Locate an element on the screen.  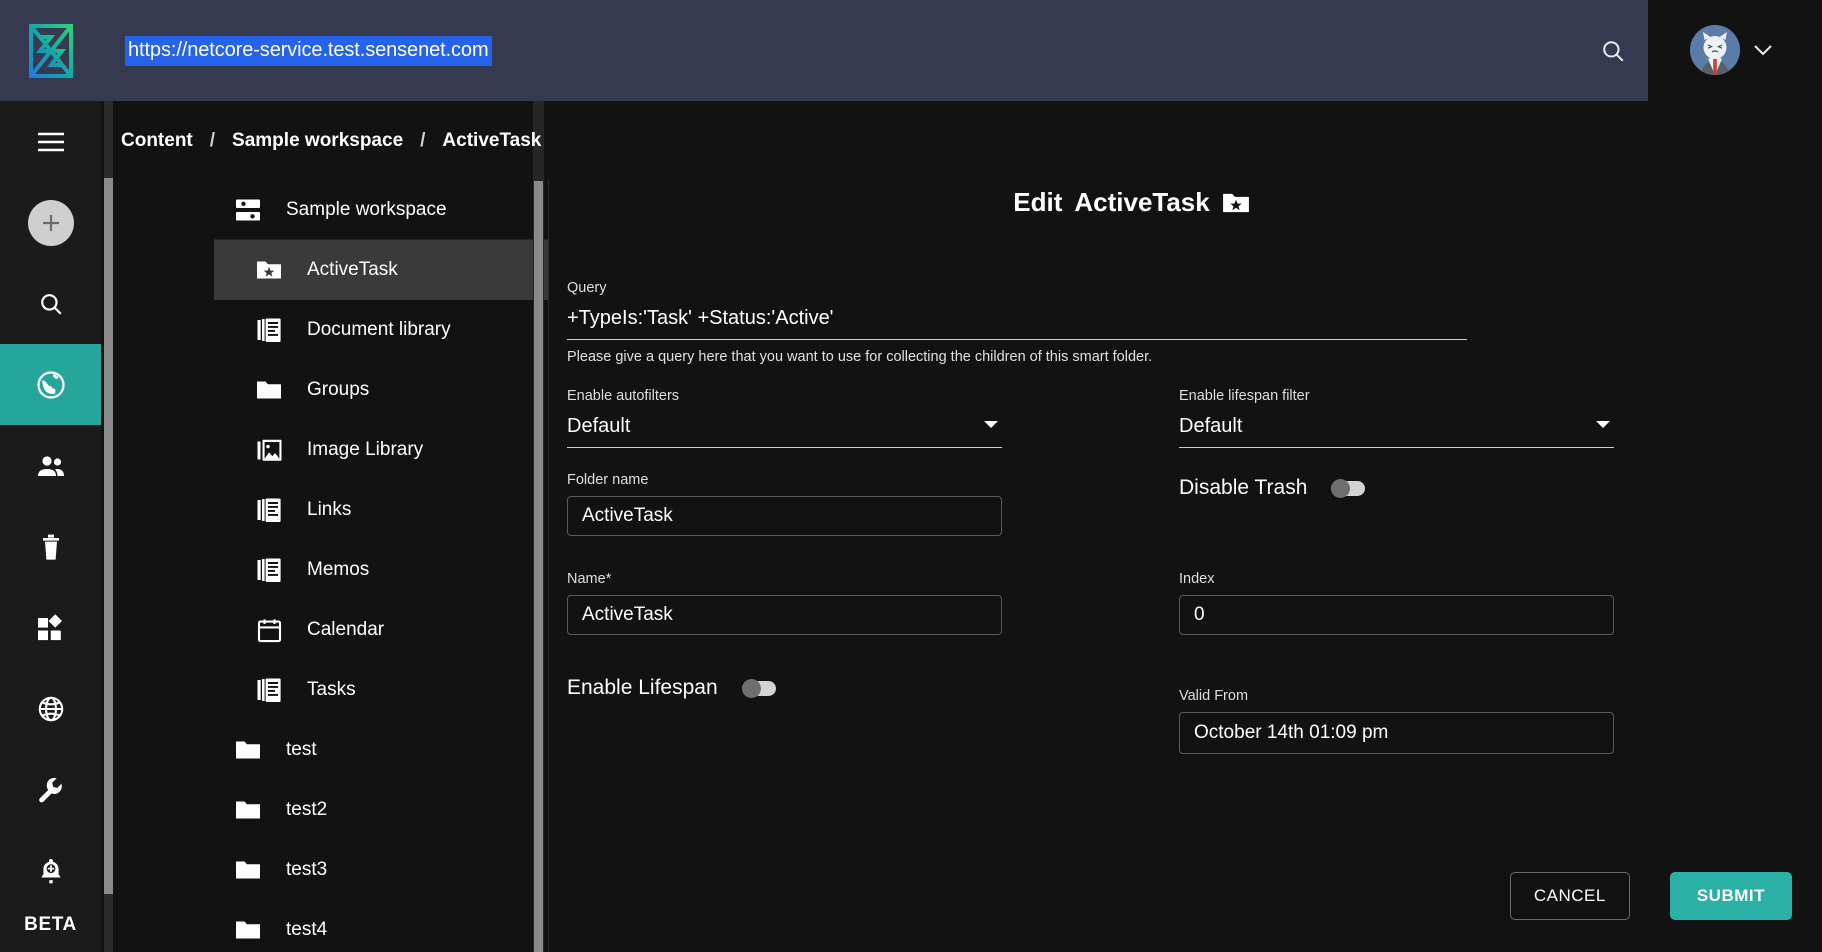
field-enable-lifespan: Enable Lifespan is located at coordinates (784, 688).